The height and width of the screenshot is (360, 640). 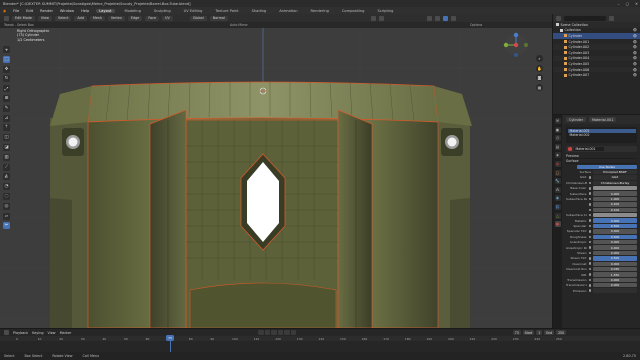 I want to click on tab-texture-paint: Texture Paint, so click(x=226, y=11).